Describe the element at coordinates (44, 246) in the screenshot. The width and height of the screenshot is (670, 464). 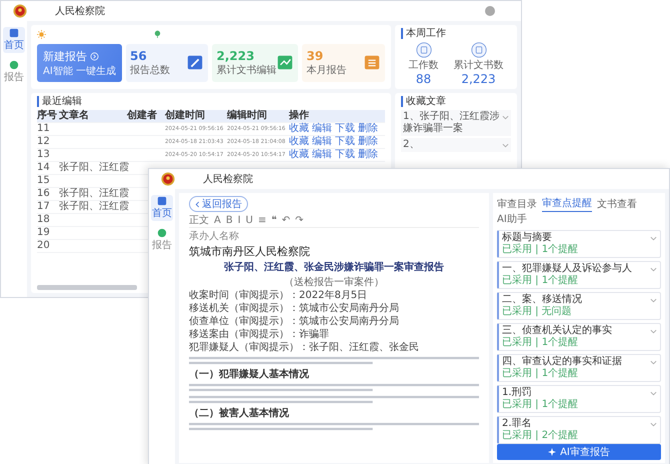
I see `table-cell-text: 20` at that location.